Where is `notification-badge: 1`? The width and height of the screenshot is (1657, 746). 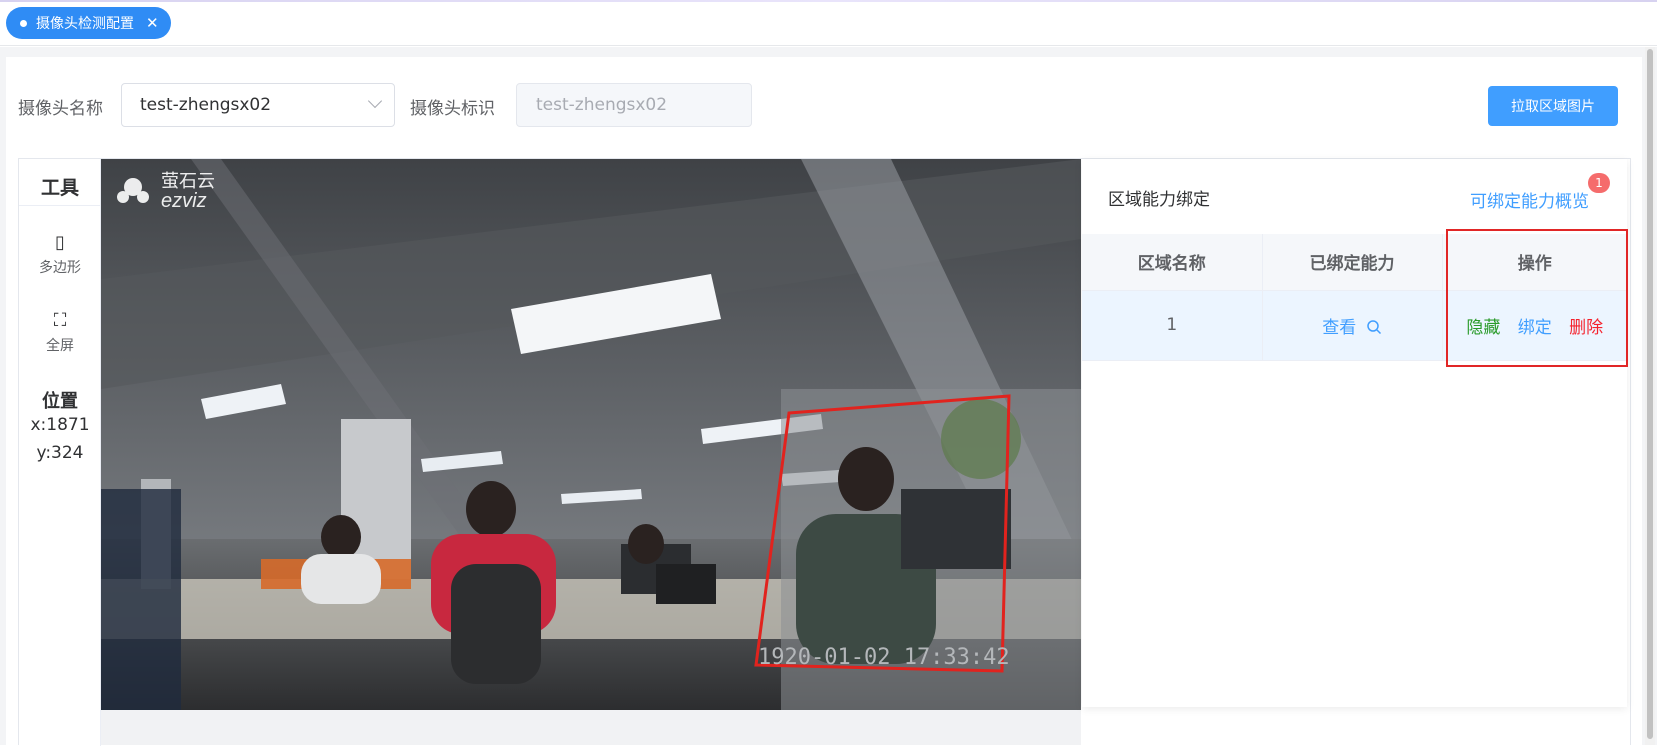
notification-badge: 1 is located at coordinates (1599, 183).